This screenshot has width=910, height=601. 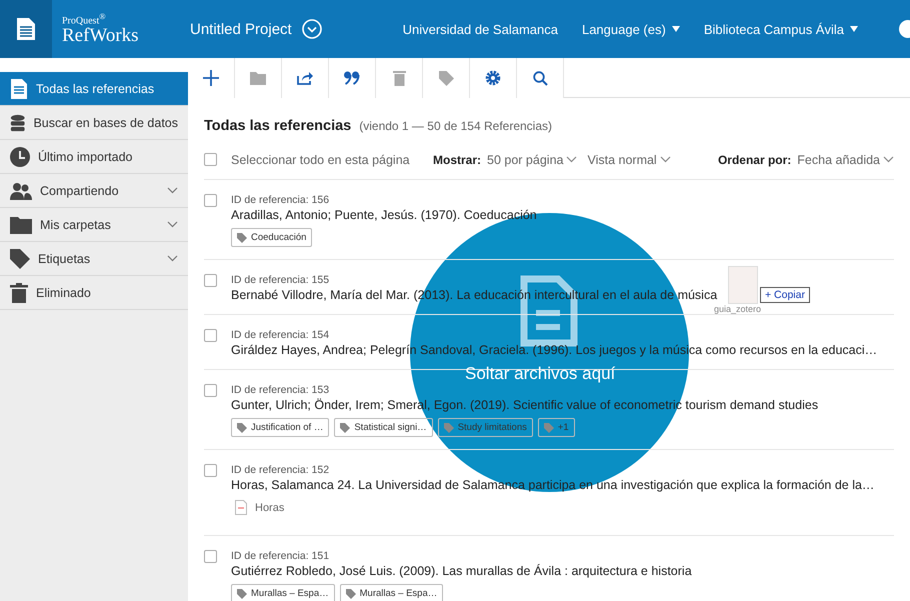 I want to click on result-count: (viendo 1 — 50 de 154 Referencias), so click(x=455, y=126).